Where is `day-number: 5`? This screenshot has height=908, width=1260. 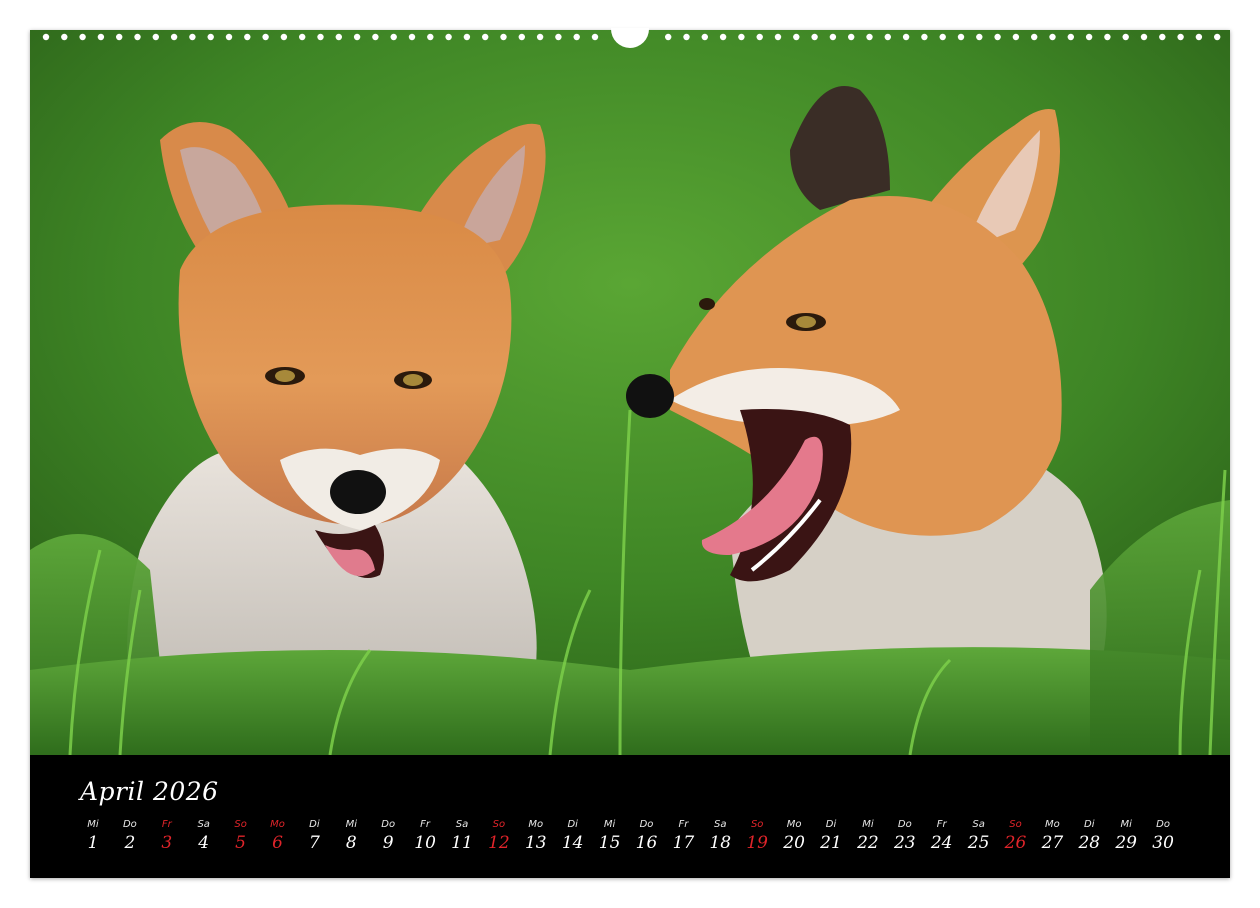 day-number: 5 is located at coordinates (240, 843).